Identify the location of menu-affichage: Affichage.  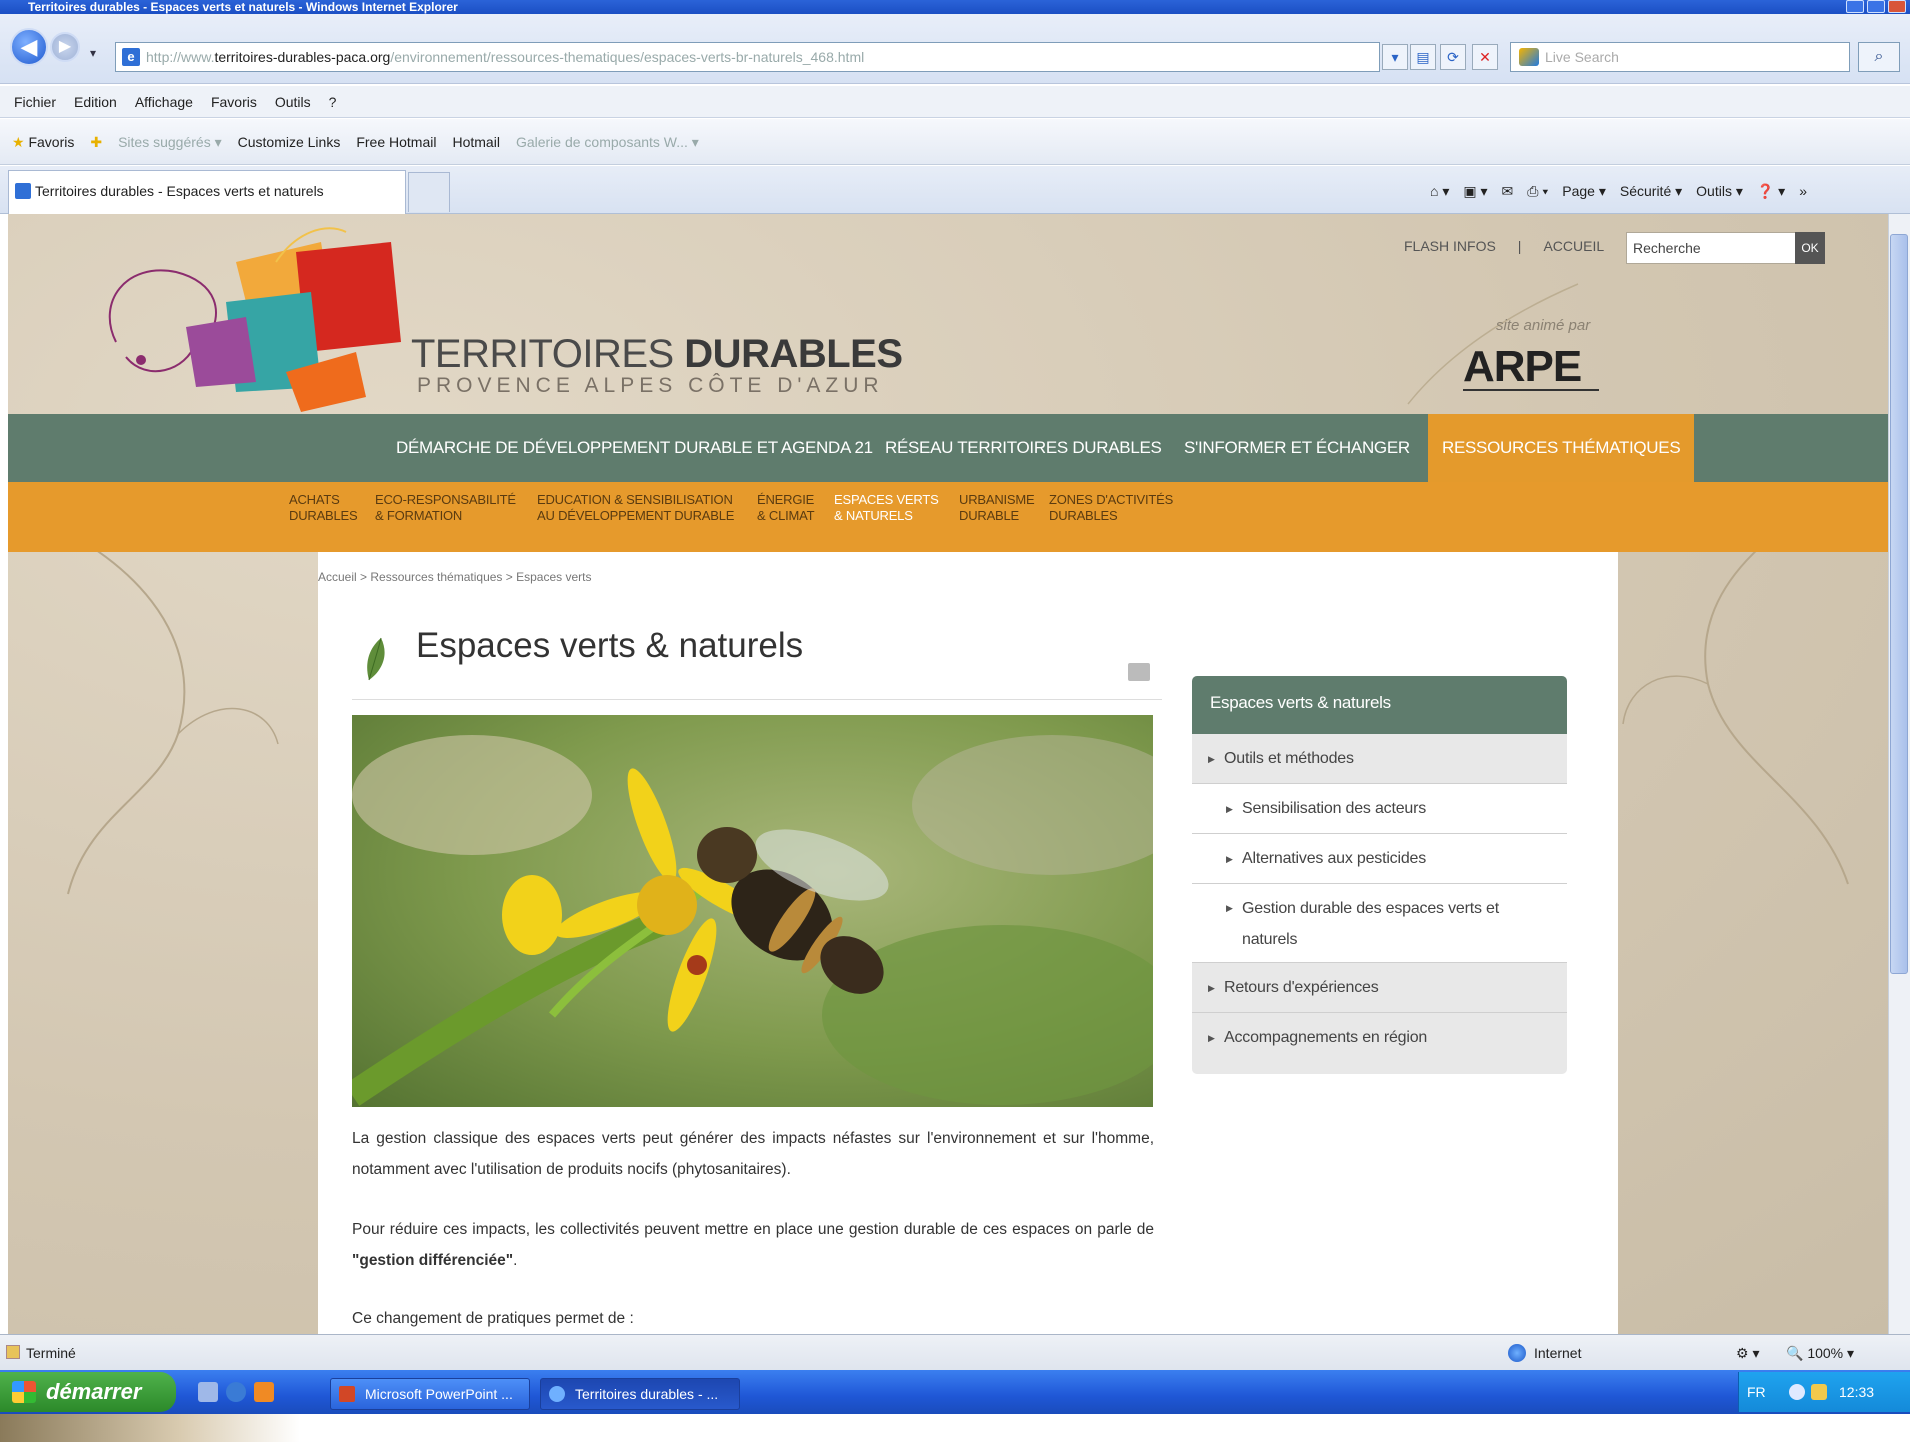
(164, 101).